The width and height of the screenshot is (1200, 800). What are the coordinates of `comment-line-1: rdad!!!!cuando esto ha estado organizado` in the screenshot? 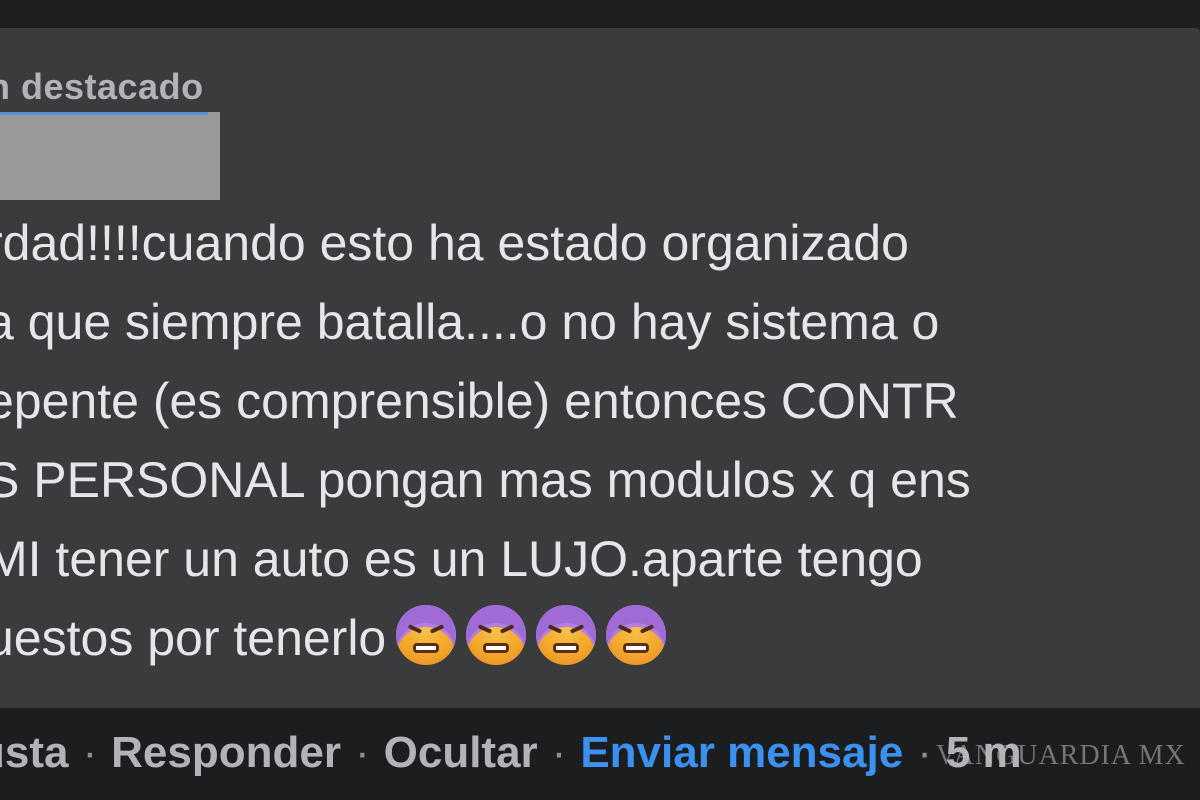 It's located at (454, 243).